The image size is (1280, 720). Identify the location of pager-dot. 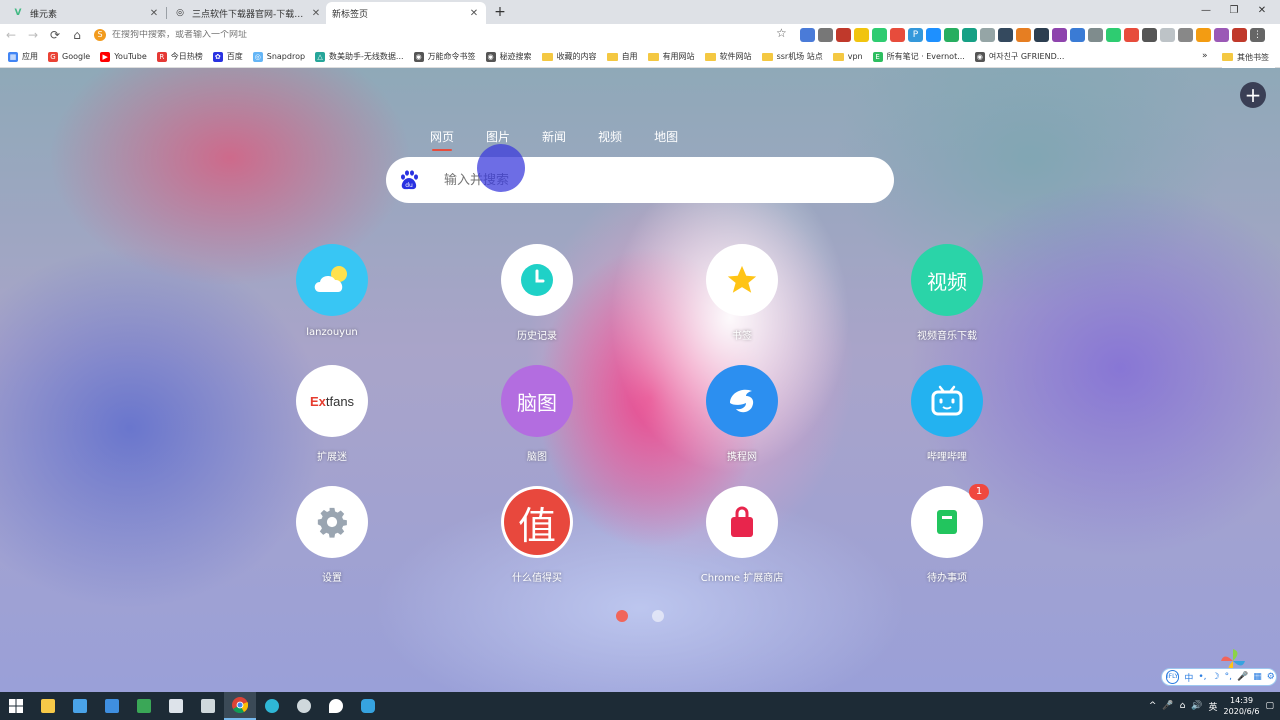
(658, 616).